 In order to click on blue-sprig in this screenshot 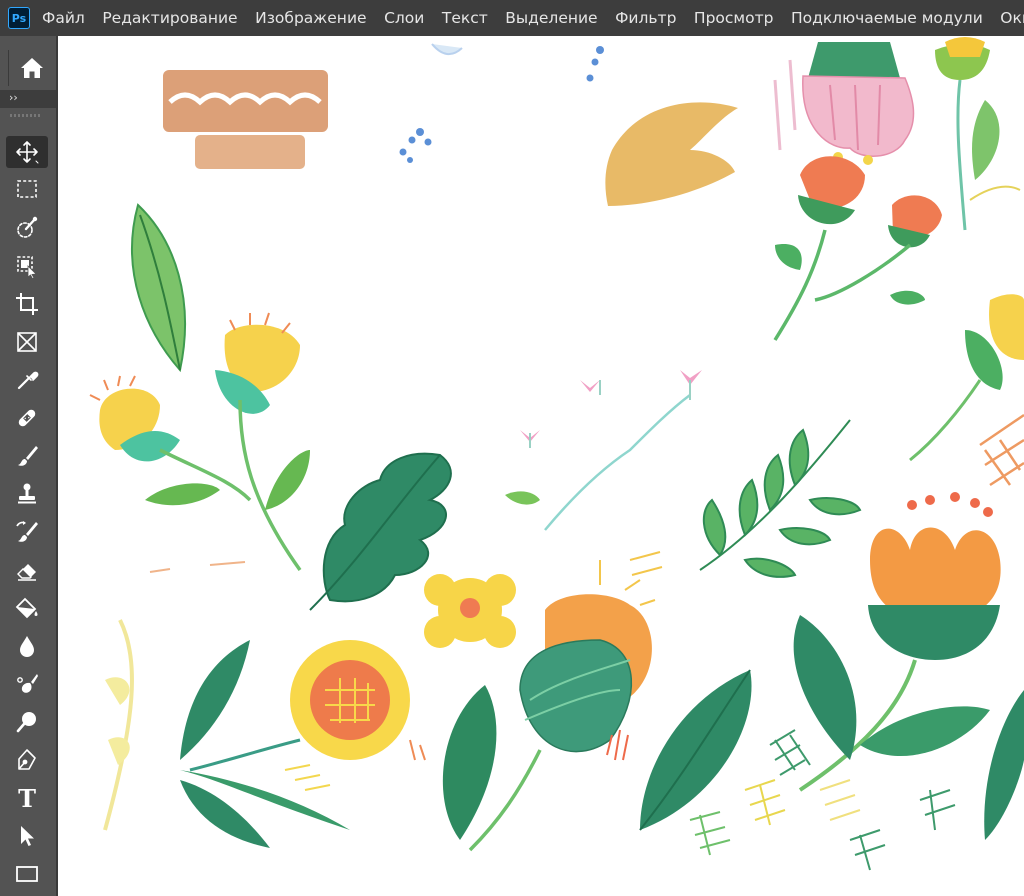, I will do `click(501, 104)`.